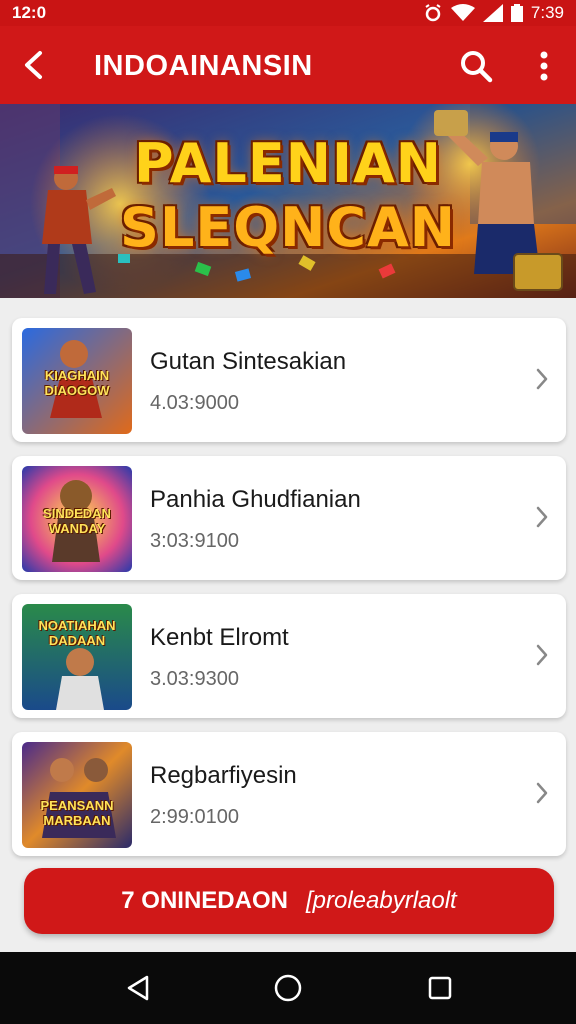 The width and height of the screenshot is (576, 1024). I want to click on alarm-icon, so click(433, 13).